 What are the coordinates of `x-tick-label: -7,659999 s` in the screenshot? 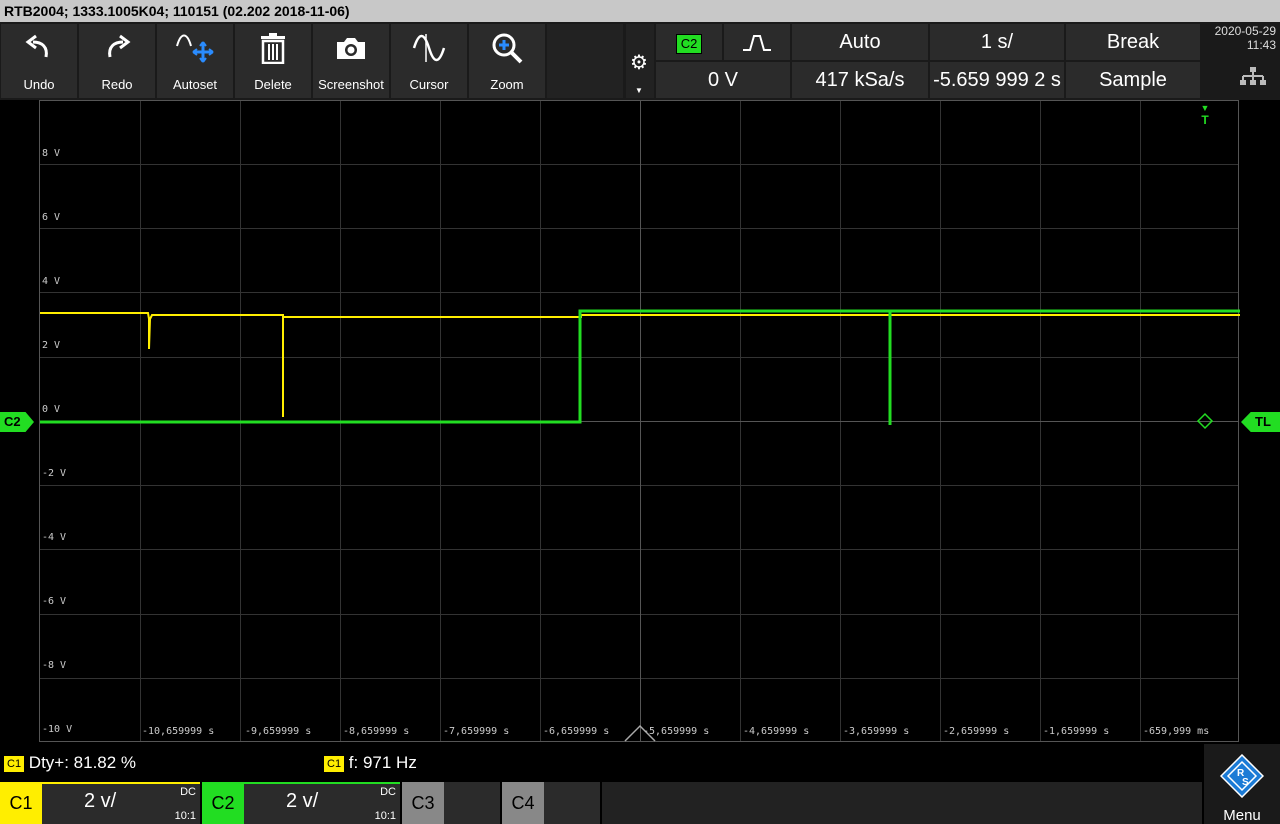 It's located at (476, 731).